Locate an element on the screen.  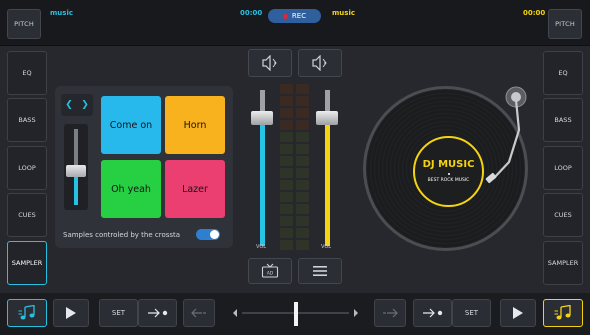
record-label: DJ MUSIC BEST ROCK MUSIC is located at coordinates (448, 171).